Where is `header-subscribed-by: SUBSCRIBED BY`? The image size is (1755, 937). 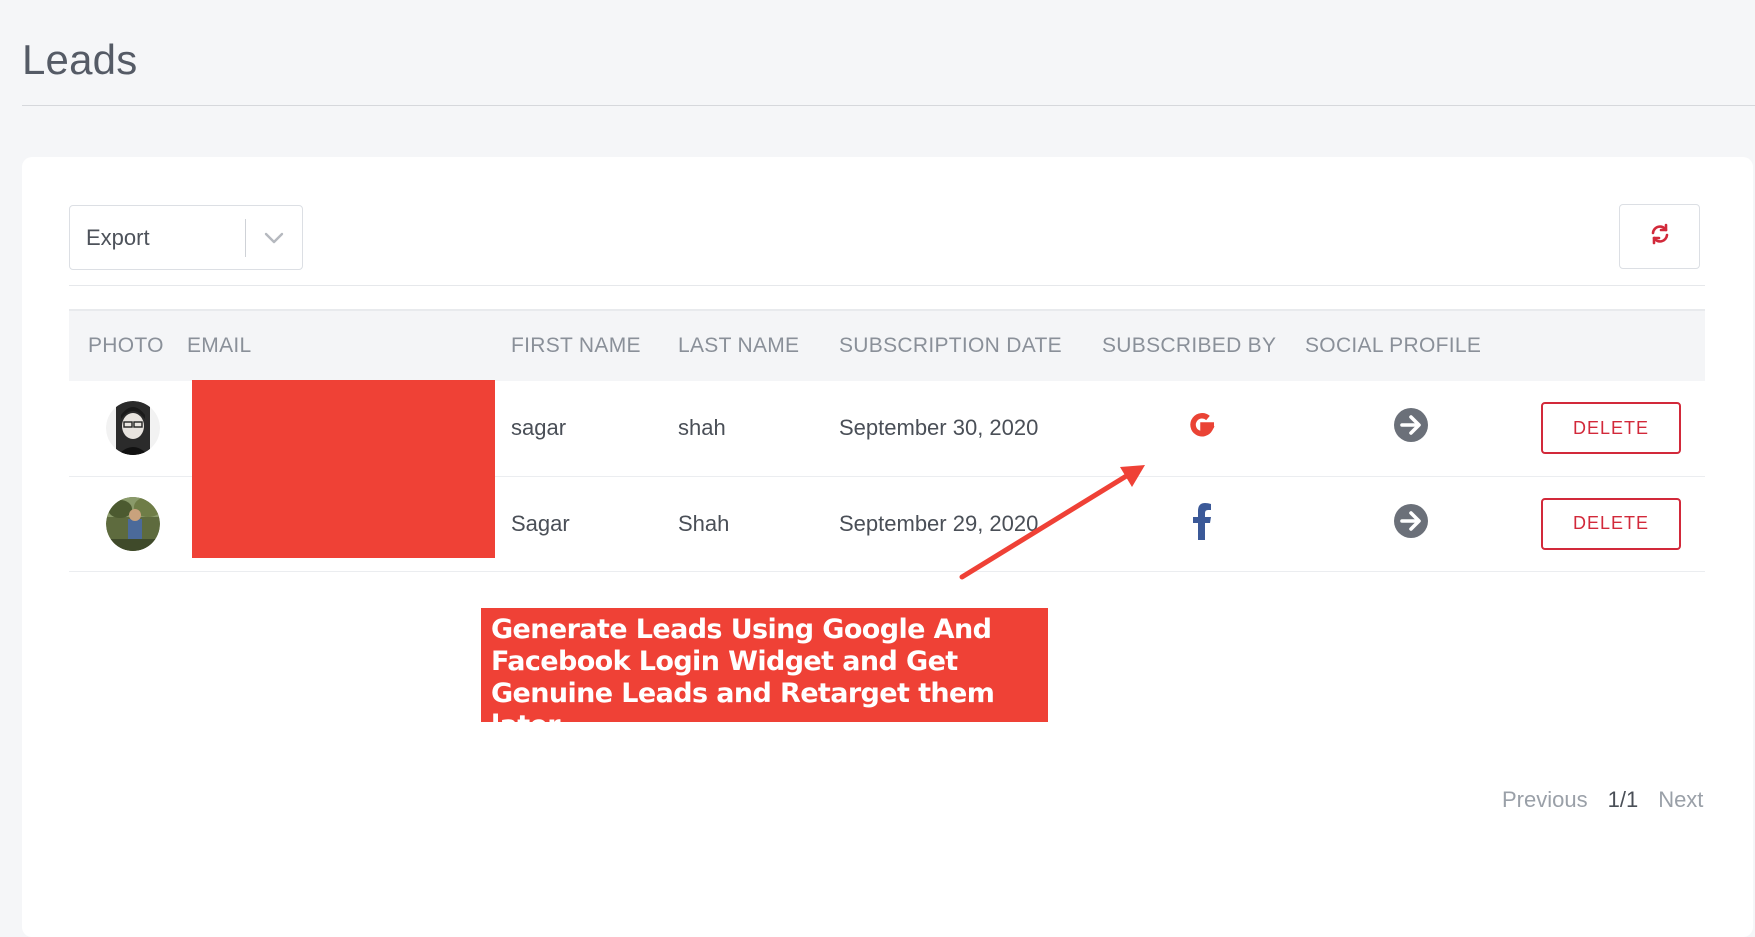 header-subscribed-by: SUBSCRIBED BY is located at coordinates (1189, 345).